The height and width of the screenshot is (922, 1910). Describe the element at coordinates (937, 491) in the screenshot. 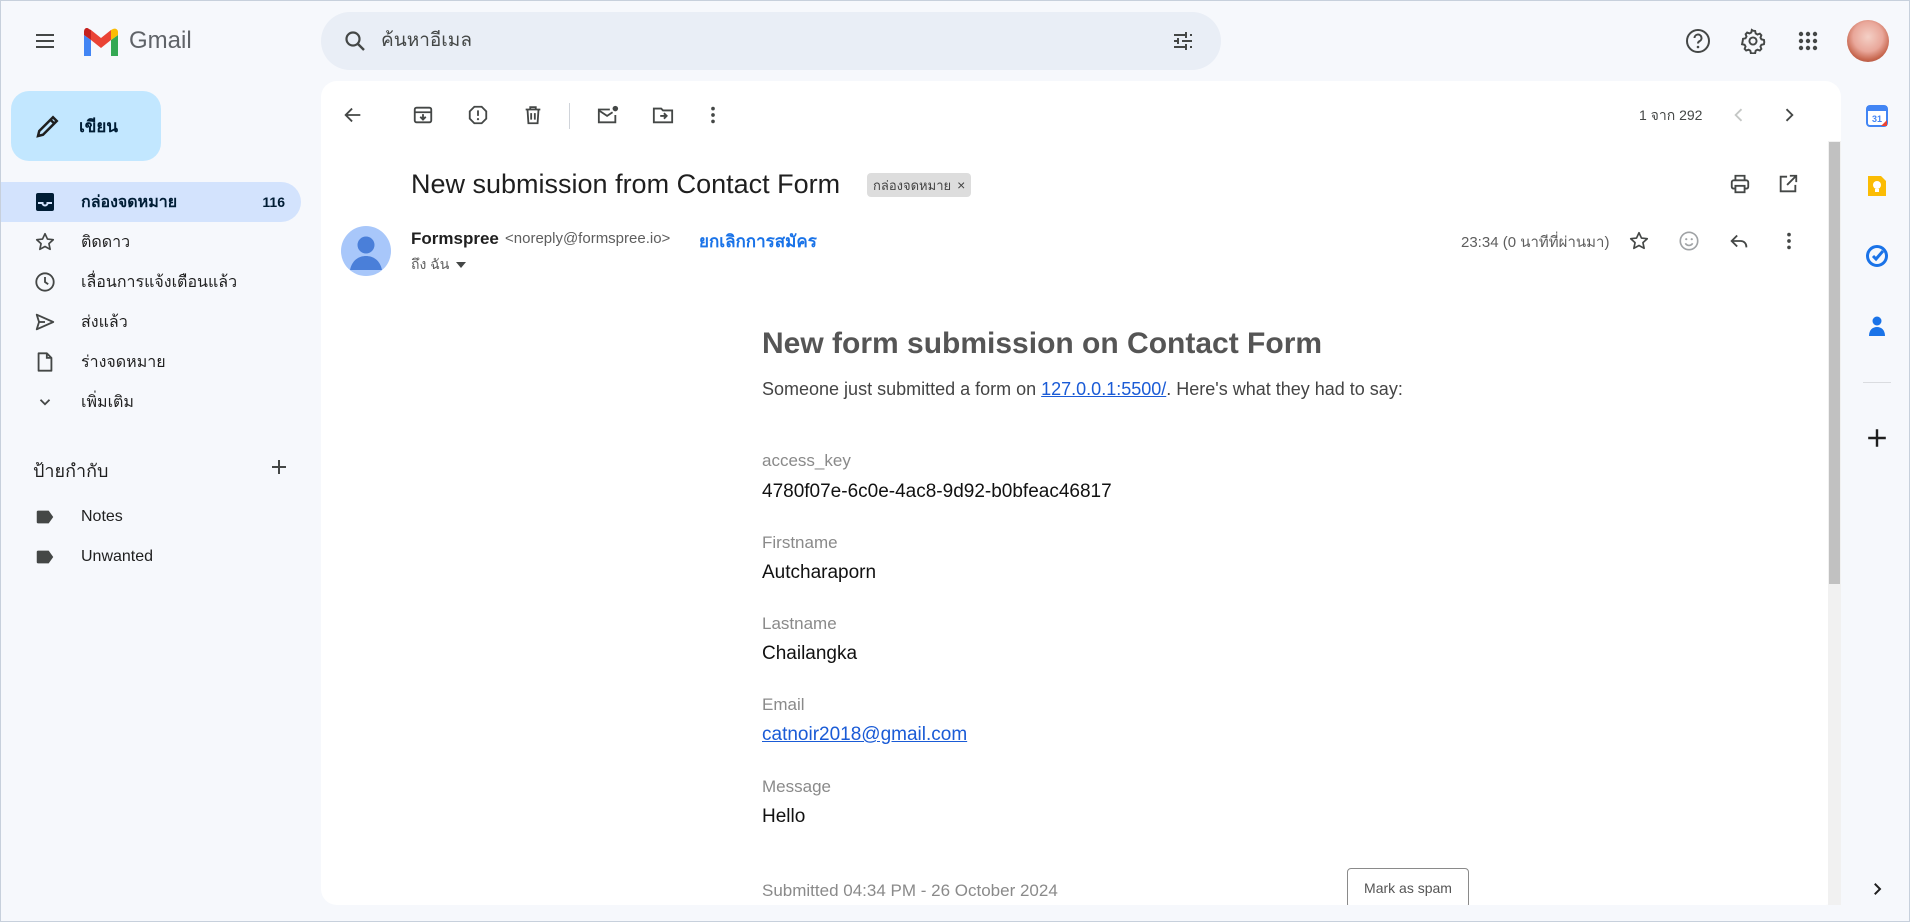

I see `field-value: 4780f07e-6c0e-4ac8-9d92-b0bfeac46817` at that location.